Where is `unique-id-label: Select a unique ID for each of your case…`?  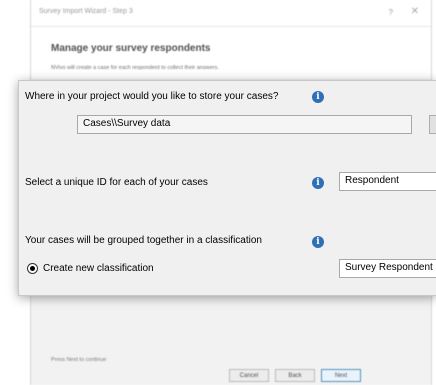
unique-id-label: Select a unique ID for each of your case… is located at coordinates (116, 182).